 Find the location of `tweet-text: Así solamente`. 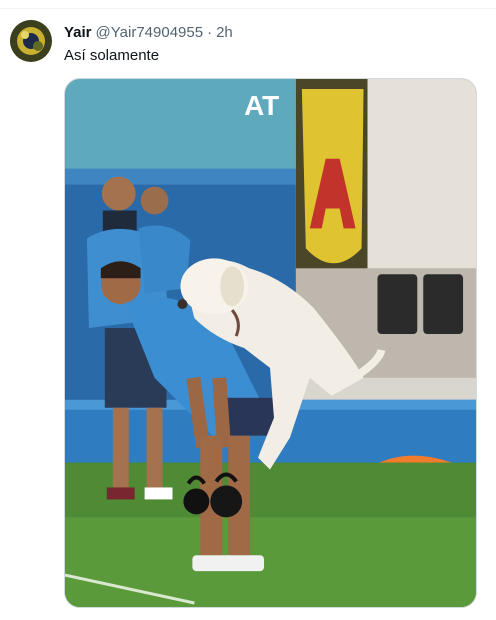

tweet-text: Así solamente is located at coordinates (112, 55).